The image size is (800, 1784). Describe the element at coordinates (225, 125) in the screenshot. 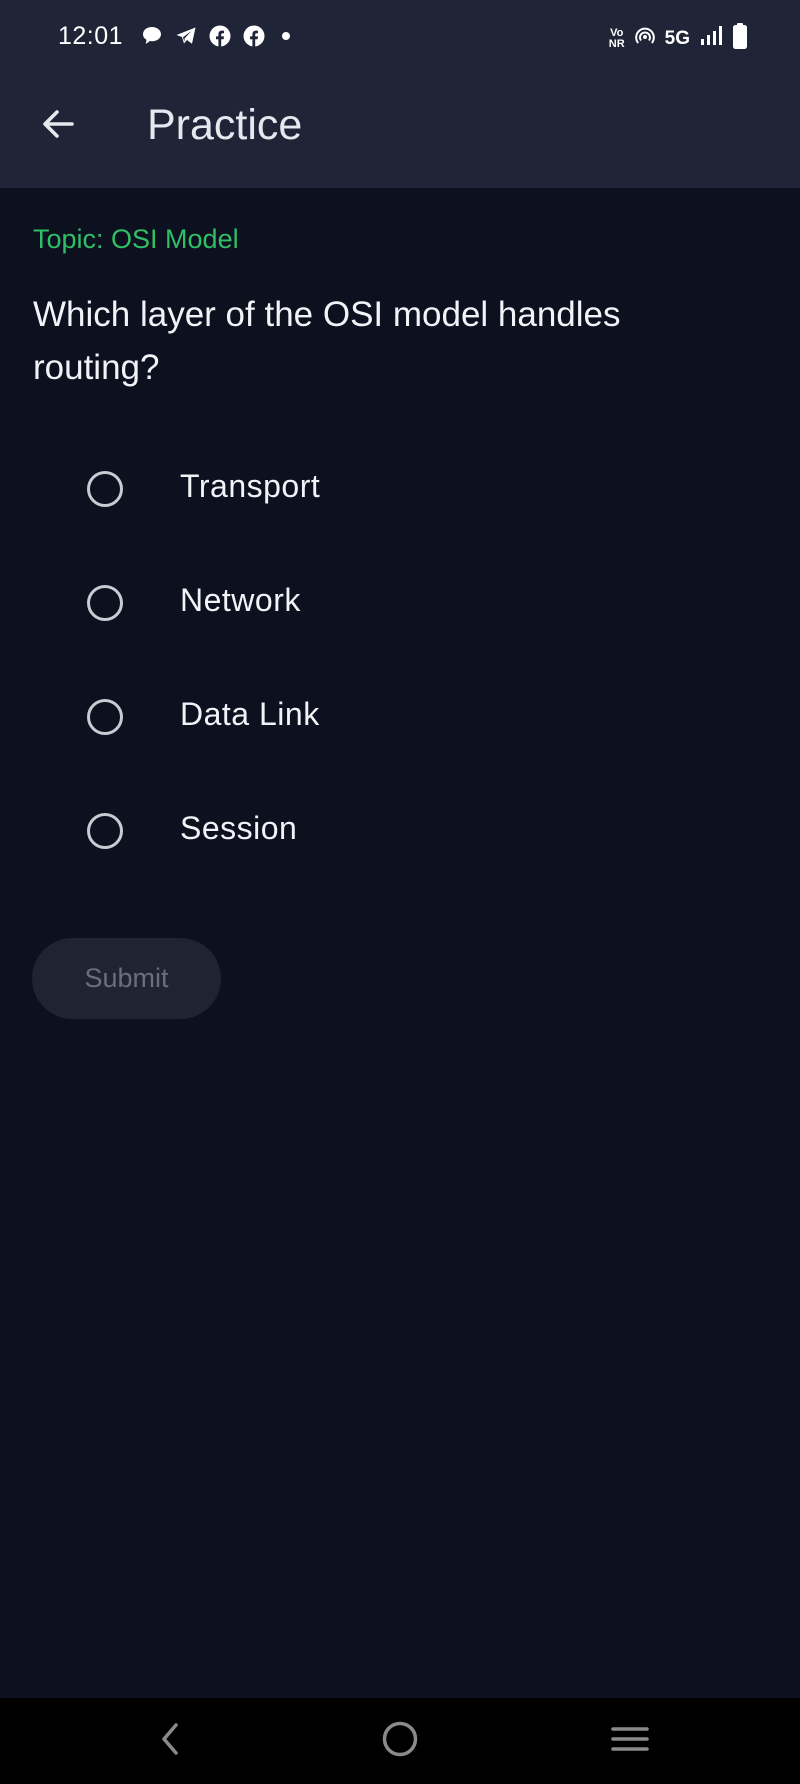

I see `page-title: Practice` at that location.